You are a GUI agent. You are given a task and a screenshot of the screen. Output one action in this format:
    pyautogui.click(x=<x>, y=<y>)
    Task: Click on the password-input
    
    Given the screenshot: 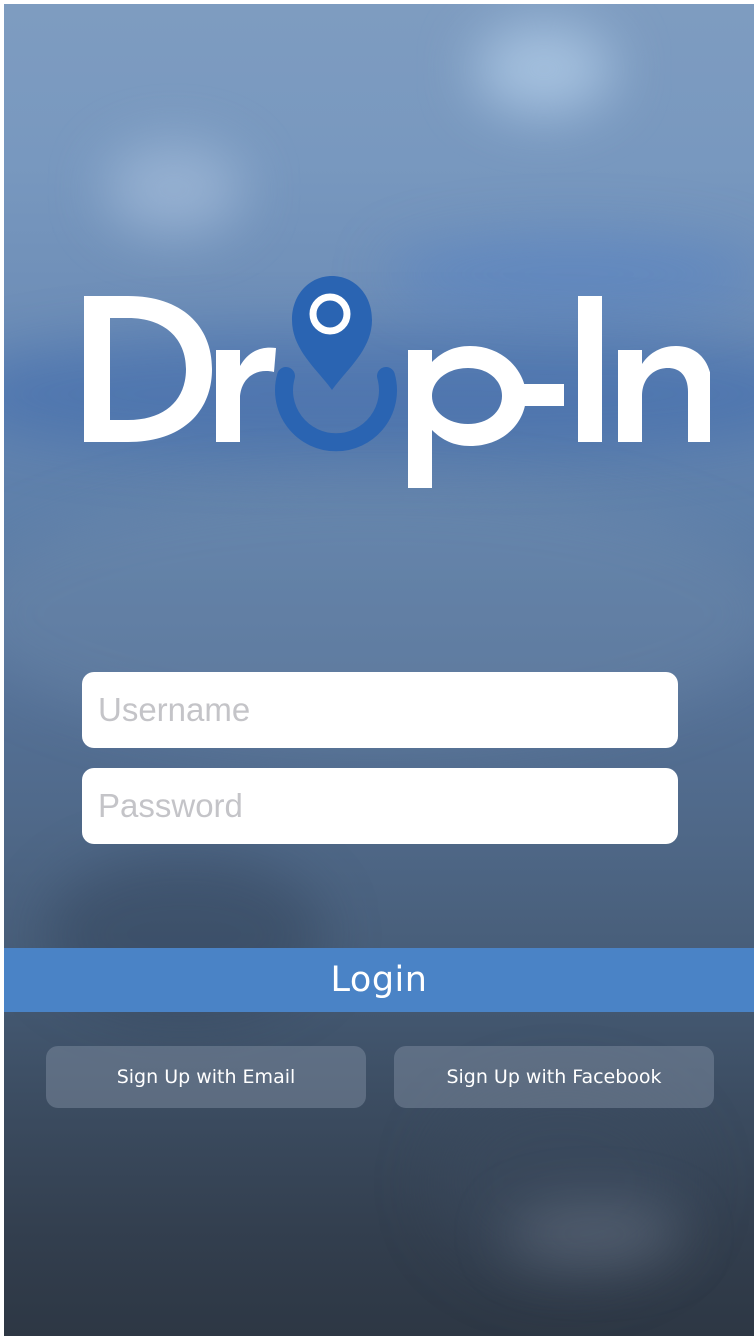 What is the action you would take?
    pyautogui.click(x=380, y=806)
    